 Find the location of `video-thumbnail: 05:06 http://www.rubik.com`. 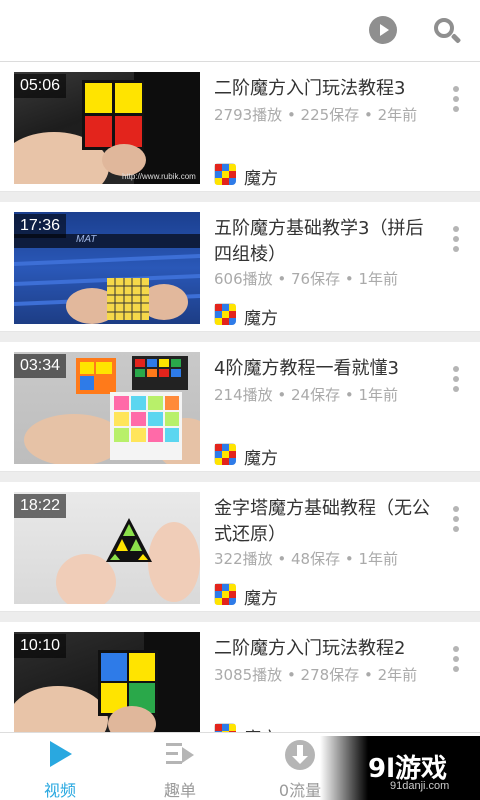

video-thumbnail: 05:06 http://www.rubik.com is located at coordinates (107, 128).